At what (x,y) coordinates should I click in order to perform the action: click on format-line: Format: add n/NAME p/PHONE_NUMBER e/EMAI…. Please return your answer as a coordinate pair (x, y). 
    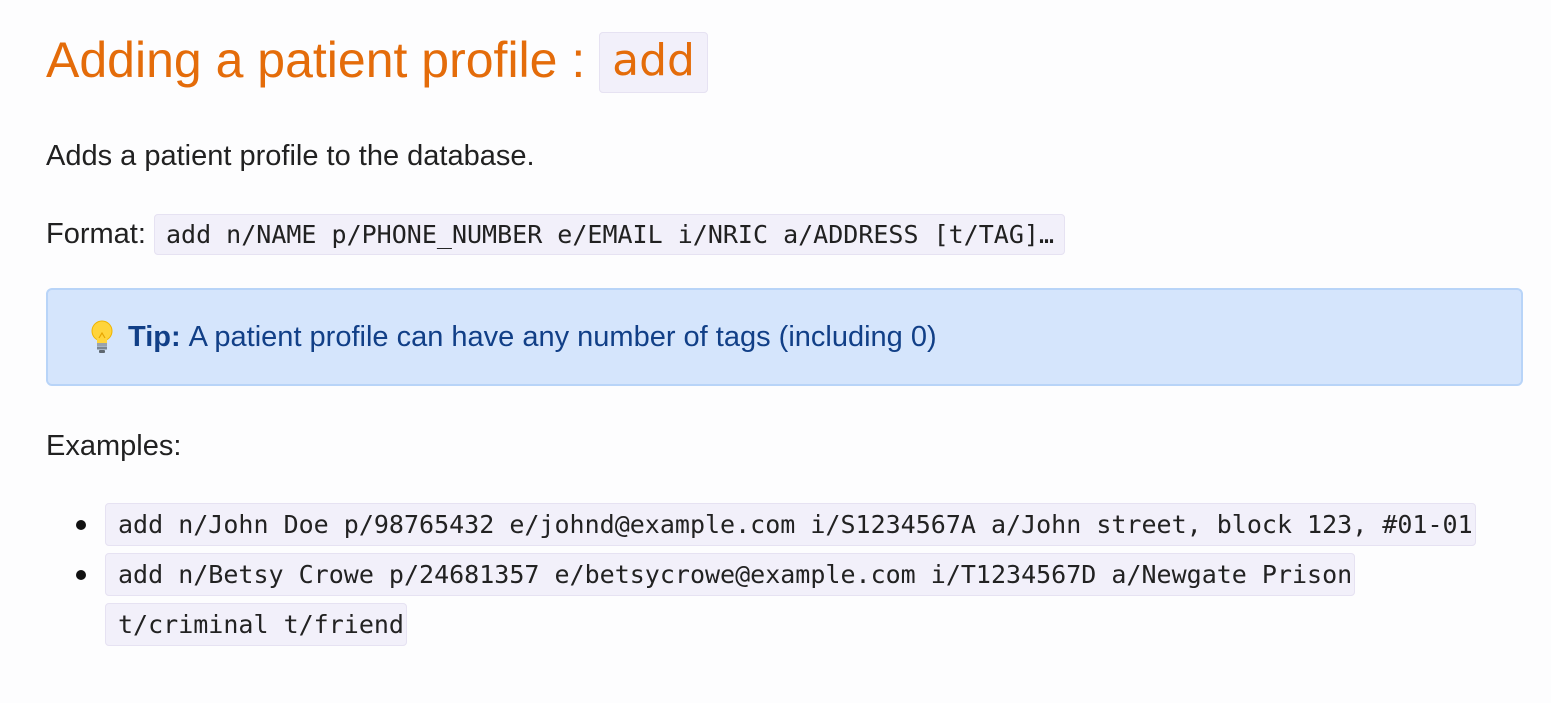
    Looking at the image, I should click on (555, 234).